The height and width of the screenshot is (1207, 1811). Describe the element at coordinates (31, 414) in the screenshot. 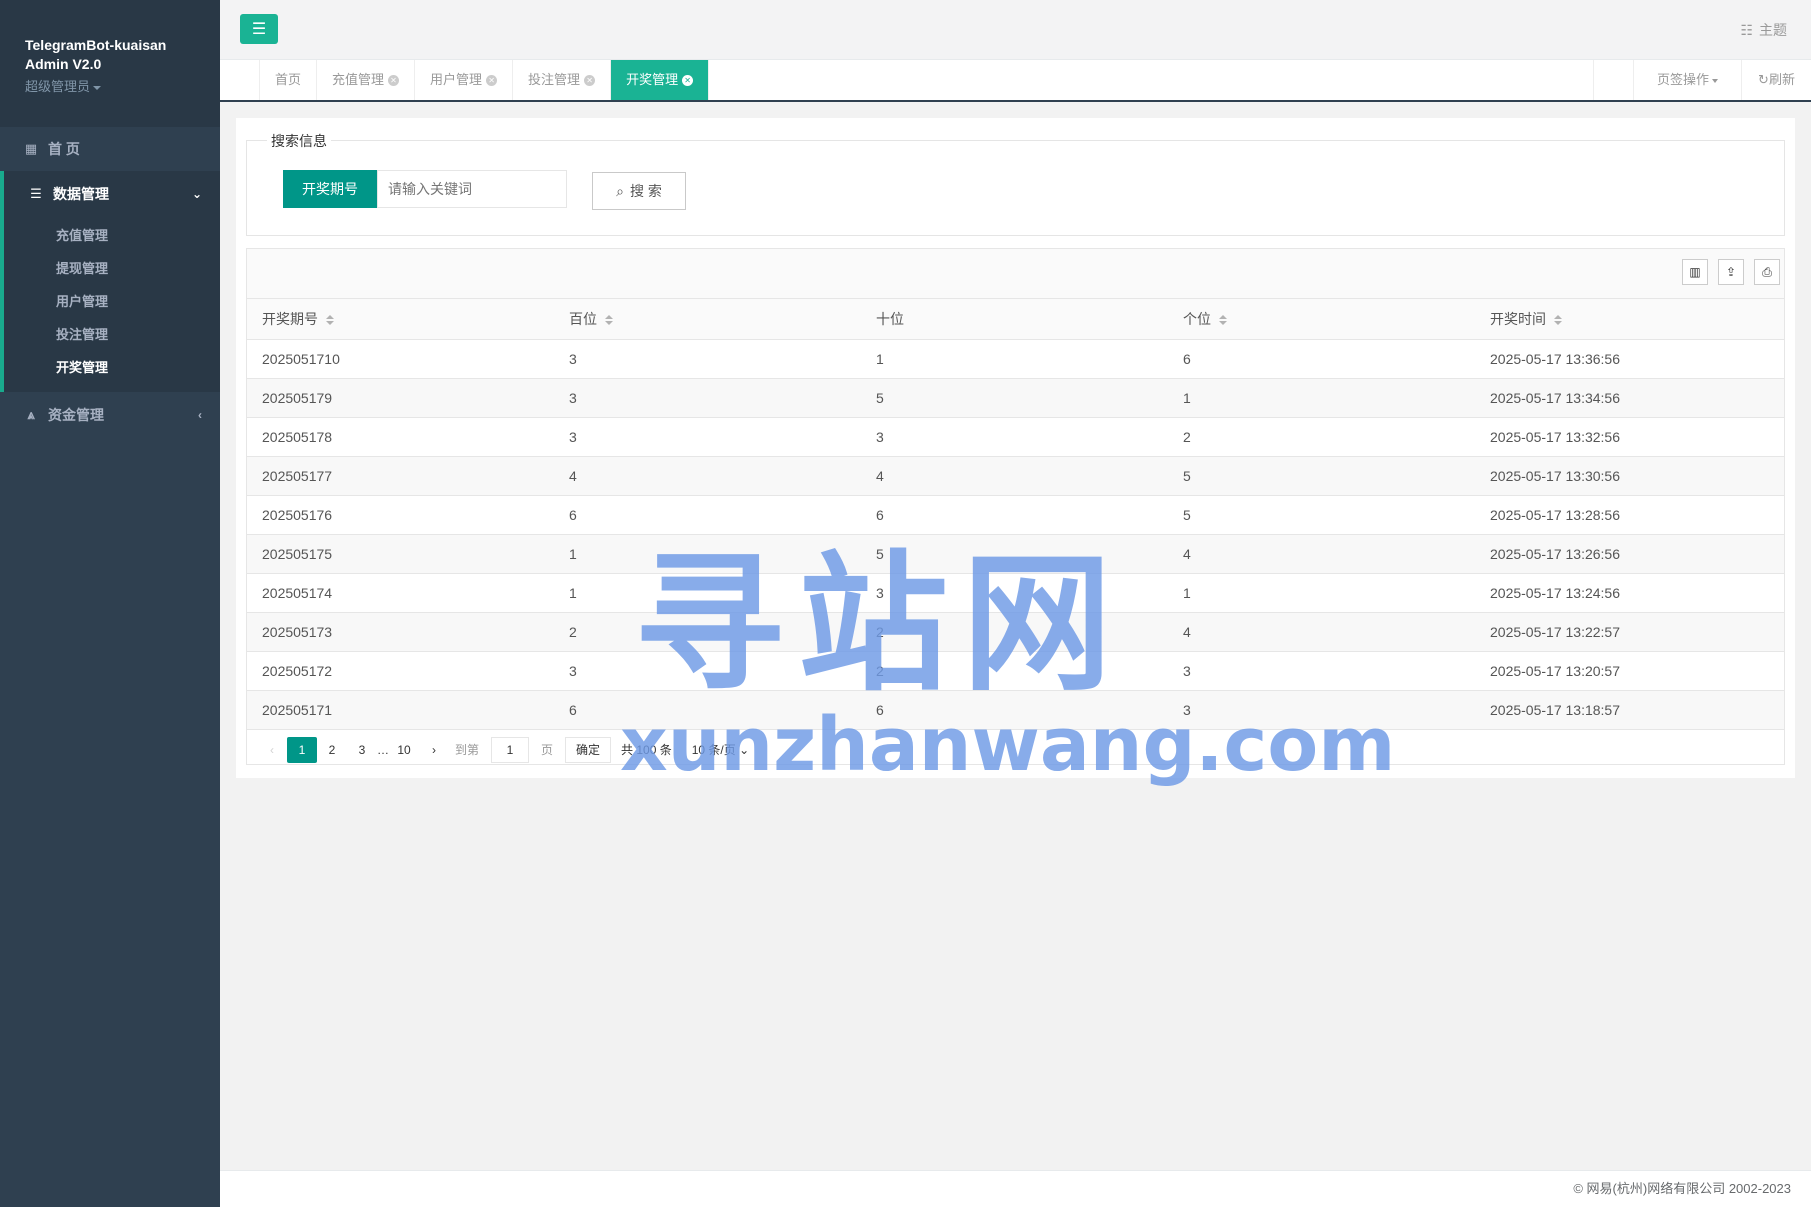

I see `road-icon: ⩓` at that location.